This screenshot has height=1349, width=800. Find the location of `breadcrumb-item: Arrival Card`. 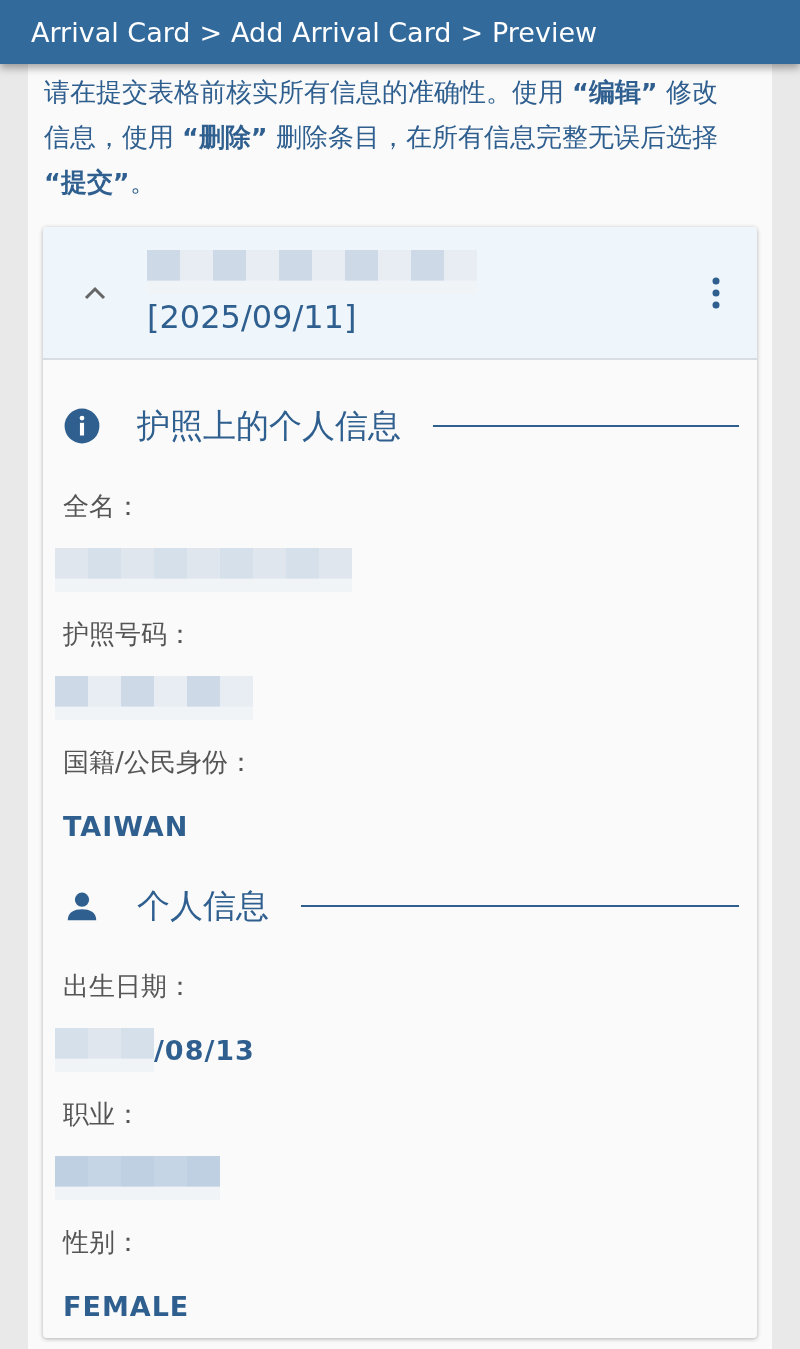

breadcrumb-item: Arrival Card is located at coordinates (111, 32).